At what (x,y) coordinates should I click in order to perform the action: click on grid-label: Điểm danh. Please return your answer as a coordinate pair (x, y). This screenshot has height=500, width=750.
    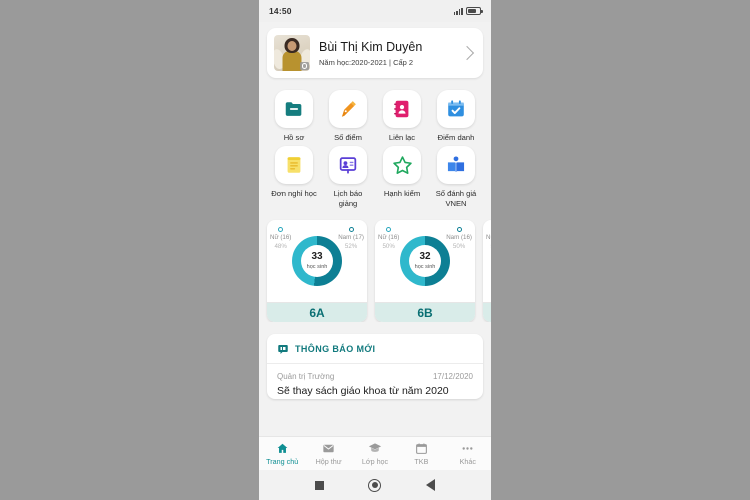
    Looking at the image, I should click on (456, 137).